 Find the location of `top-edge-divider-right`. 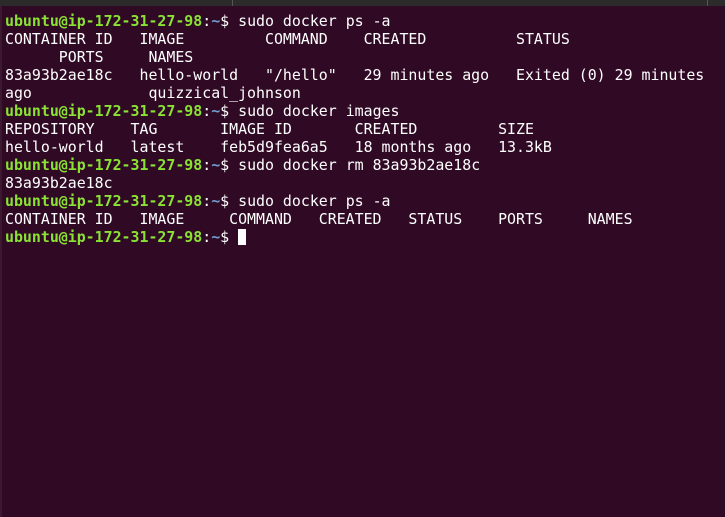

top-edge-divider-right is located at coordinates (707, 3).